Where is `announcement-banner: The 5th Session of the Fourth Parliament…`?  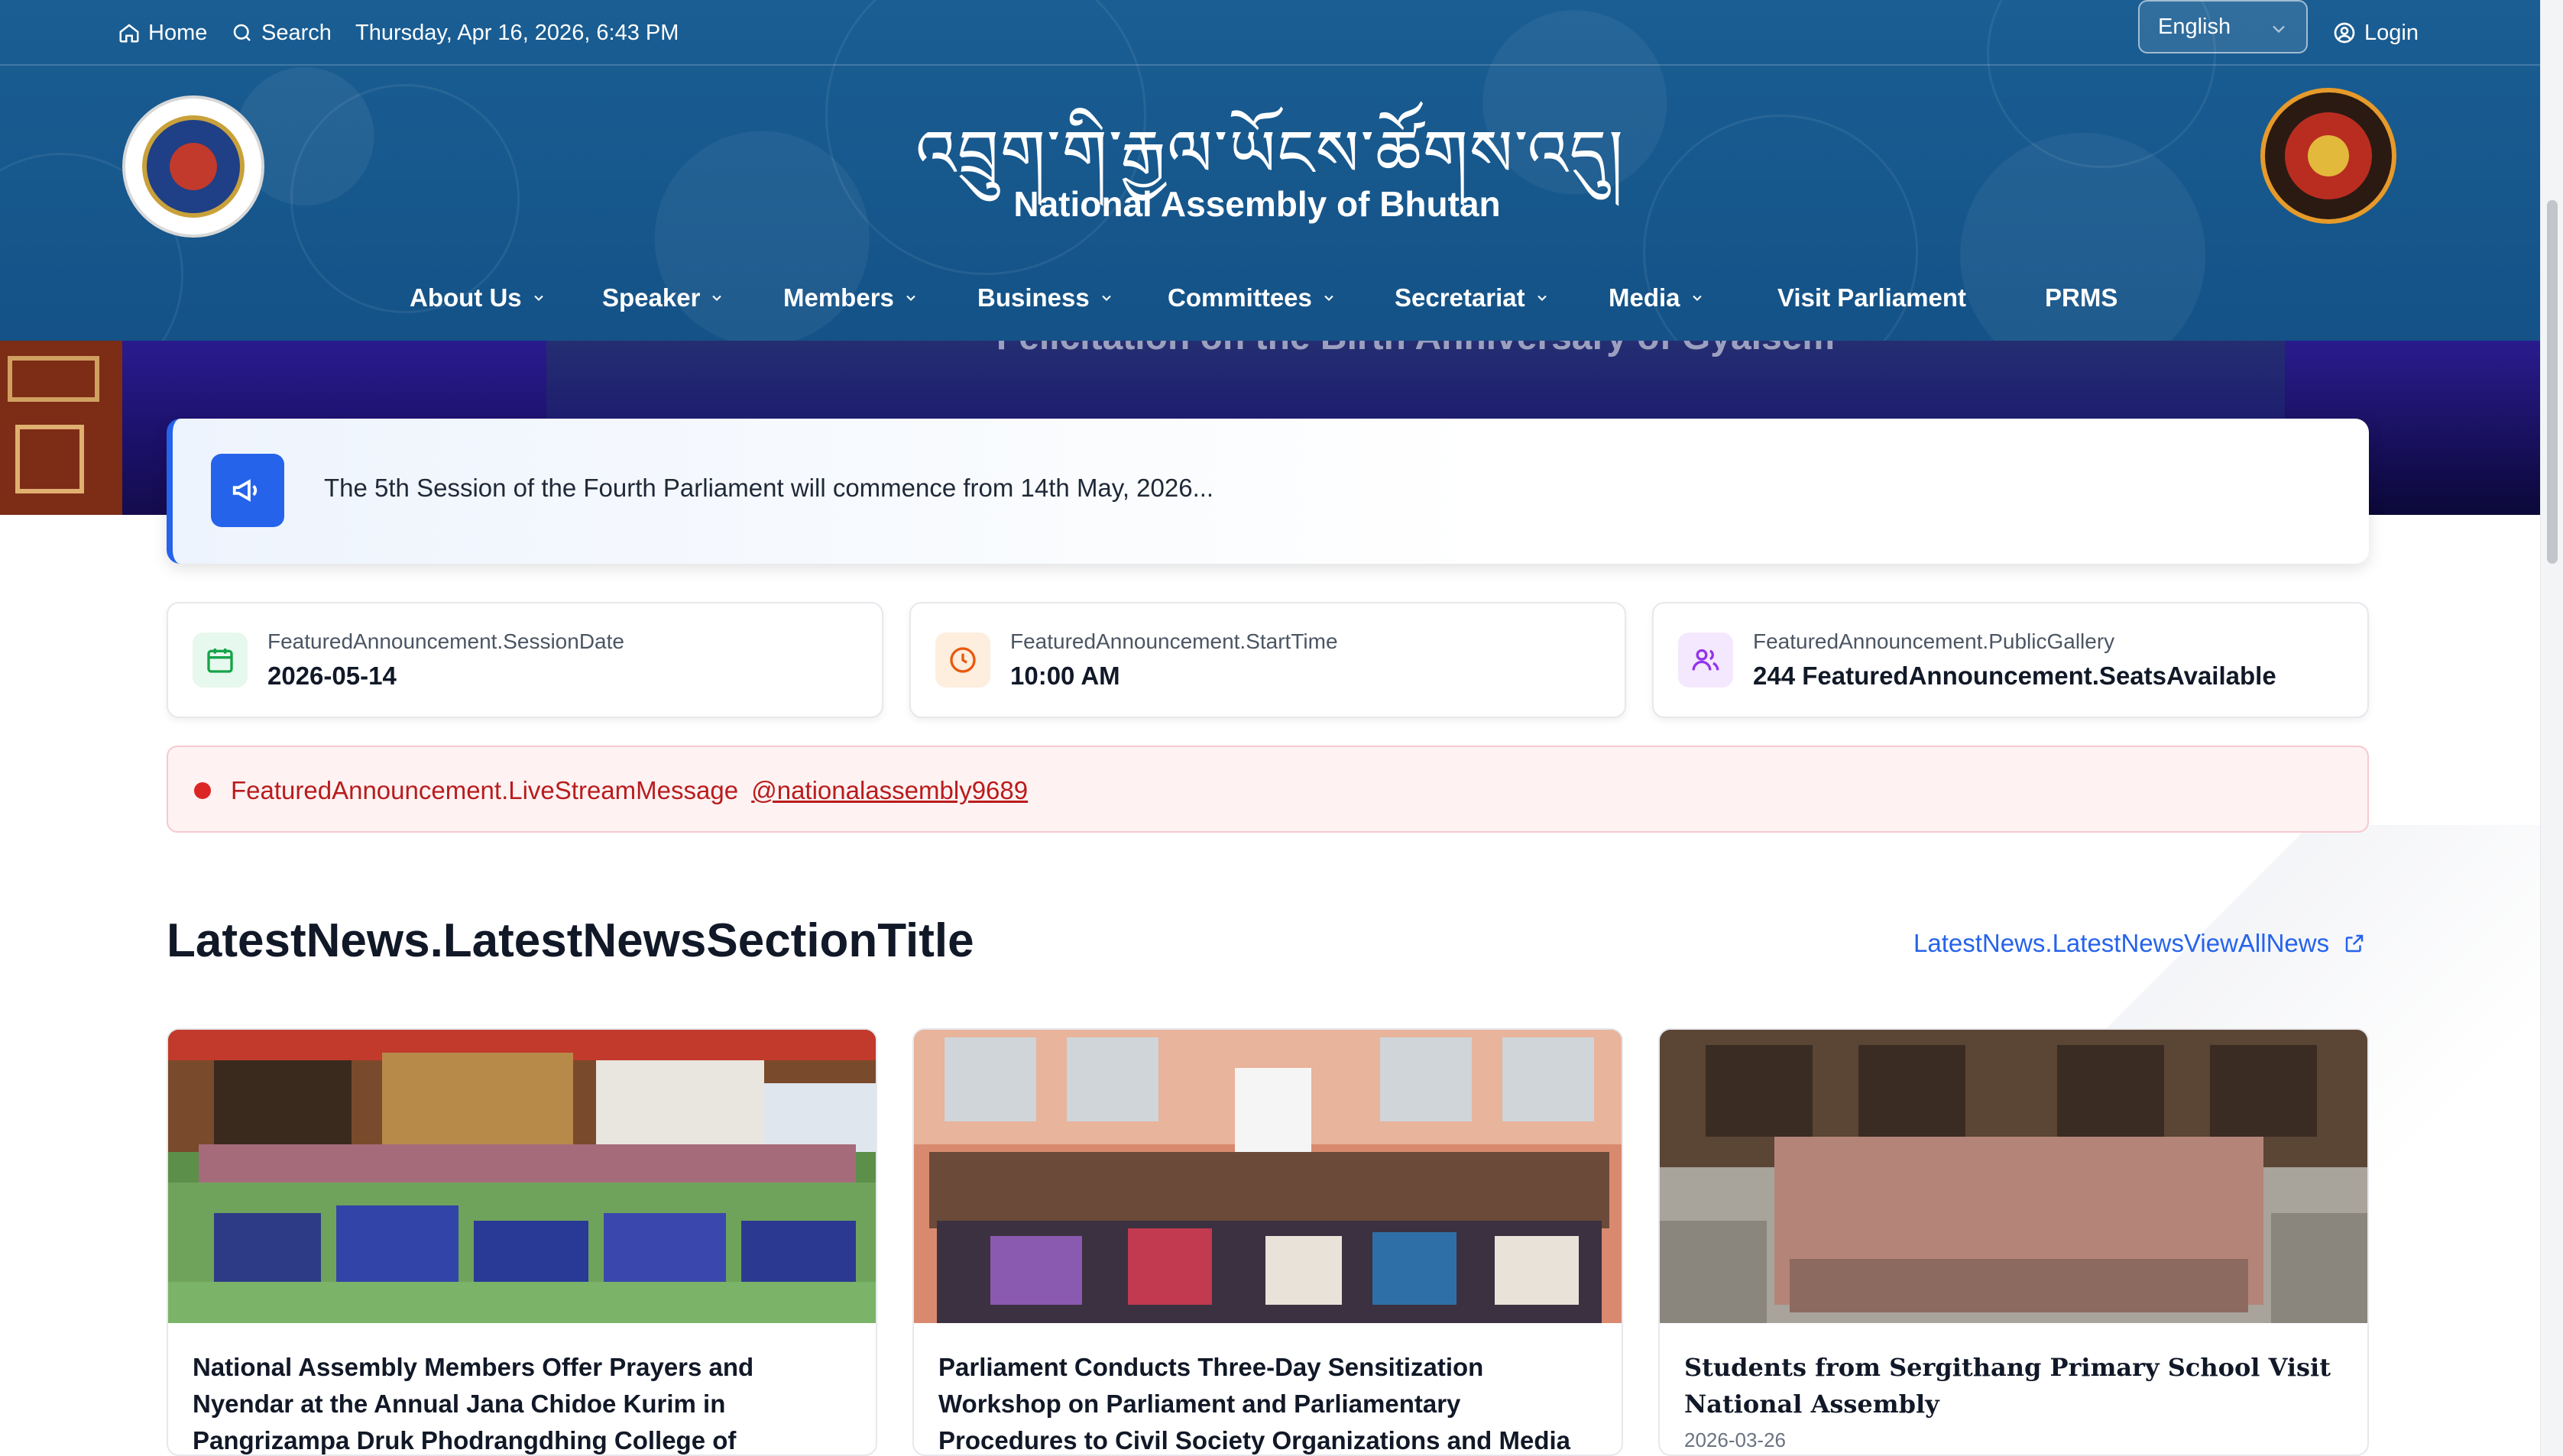
announcement-banner: The 5th Session of the Fourth Parliament… is located at coordinates (1268, 492).